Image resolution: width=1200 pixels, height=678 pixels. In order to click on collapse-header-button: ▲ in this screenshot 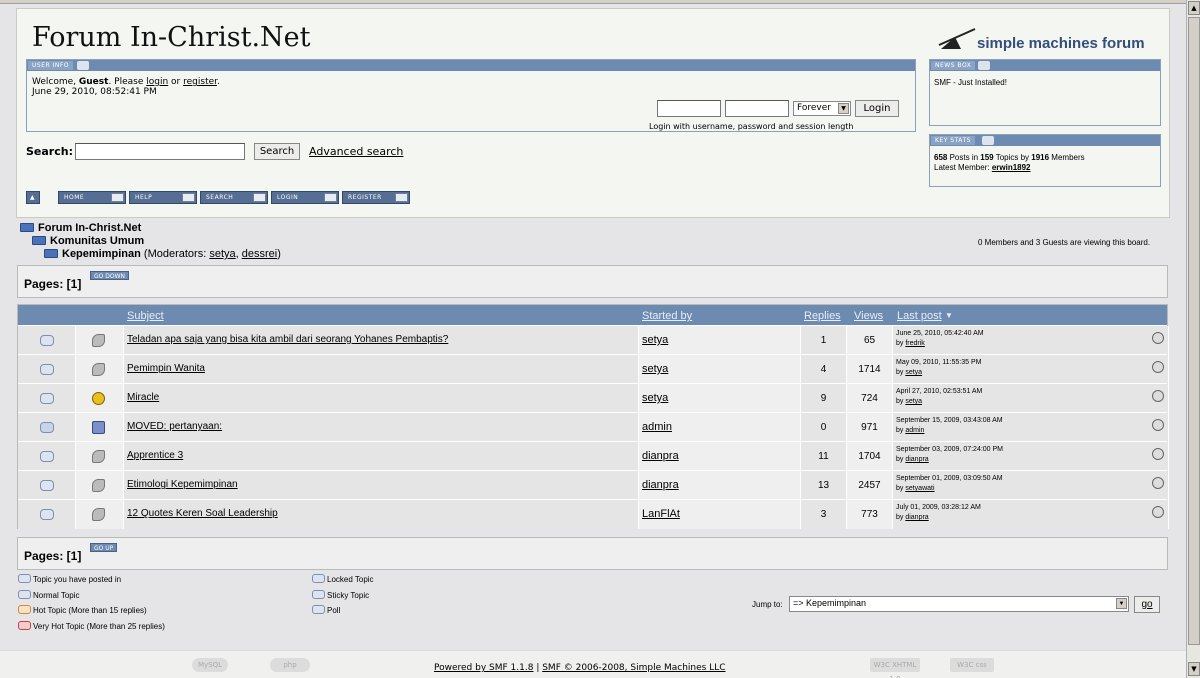, I will do `click(33, 197)`.